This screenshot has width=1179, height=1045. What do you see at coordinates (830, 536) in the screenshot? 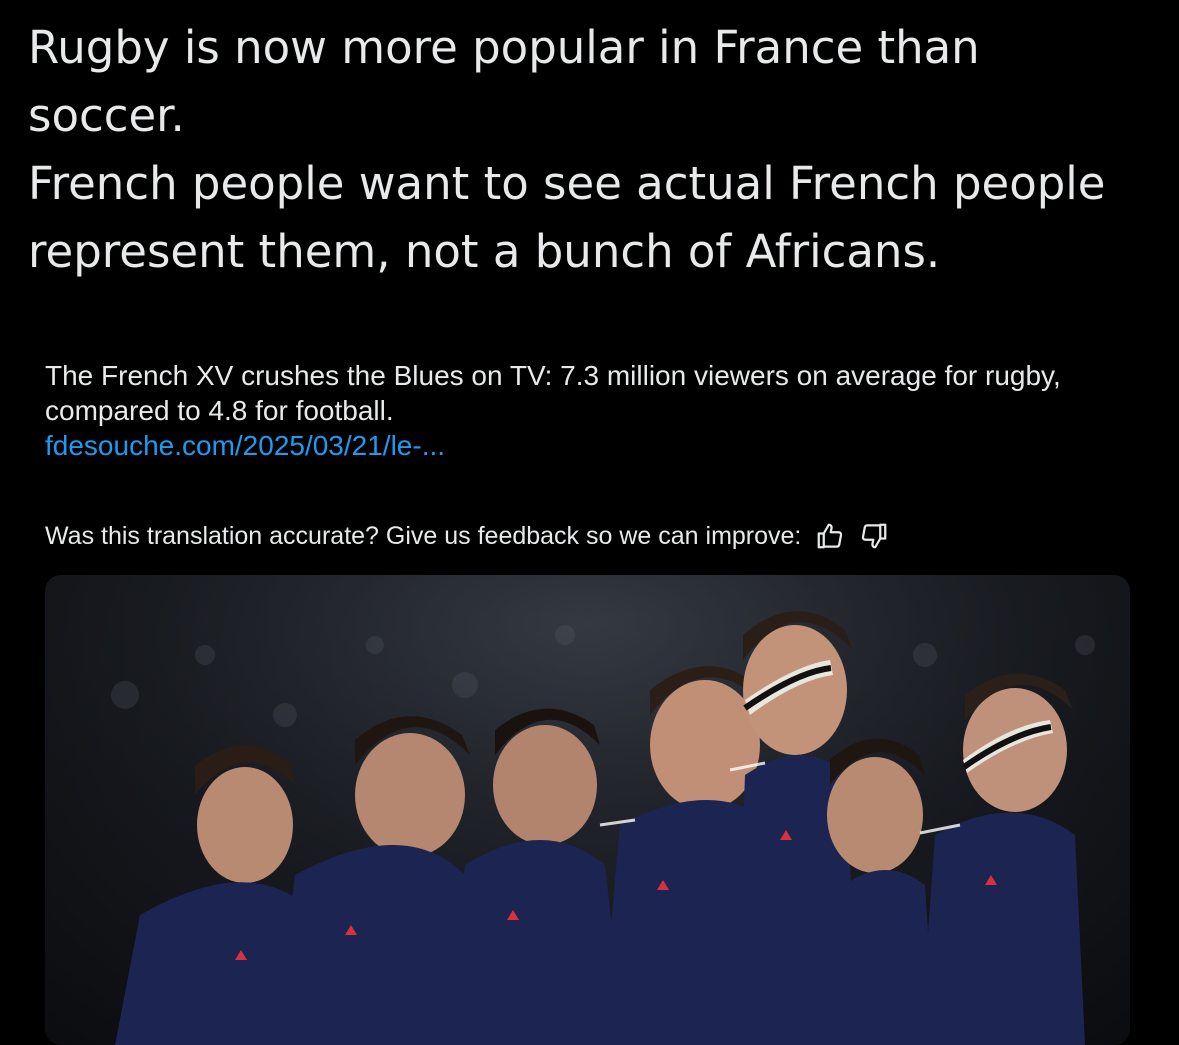
I see `thumbs-up-icon` at bounding box center [830, 536].